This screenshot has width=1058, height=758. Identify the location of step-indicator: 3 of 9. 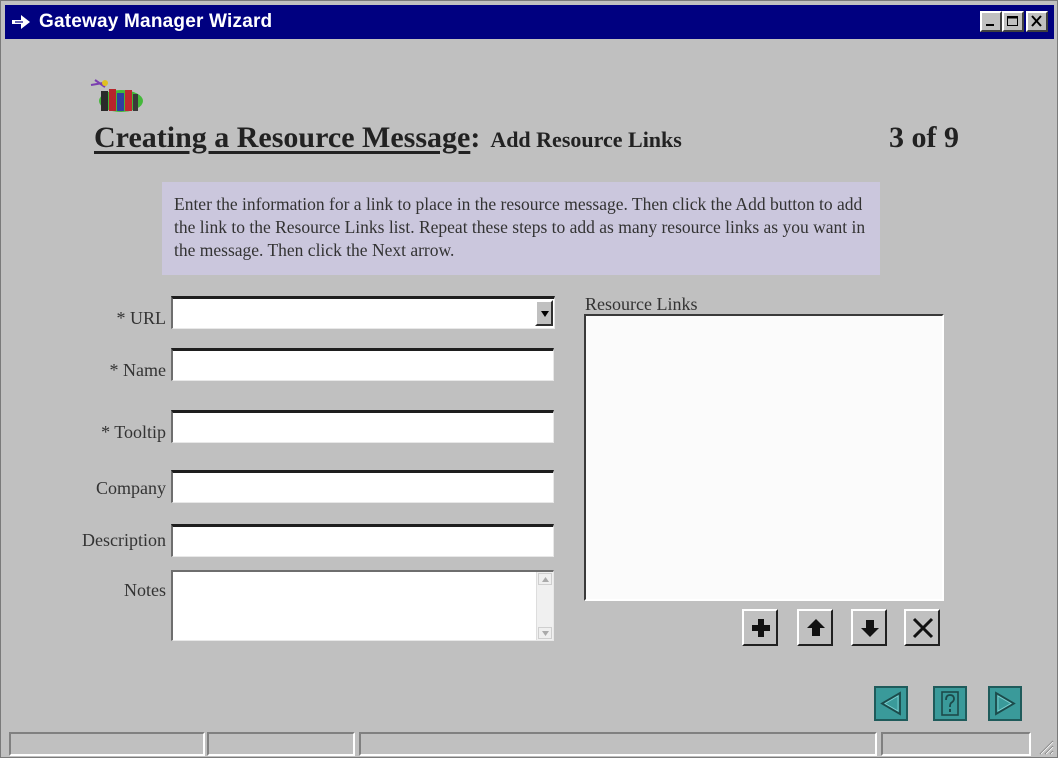
(924, 137).